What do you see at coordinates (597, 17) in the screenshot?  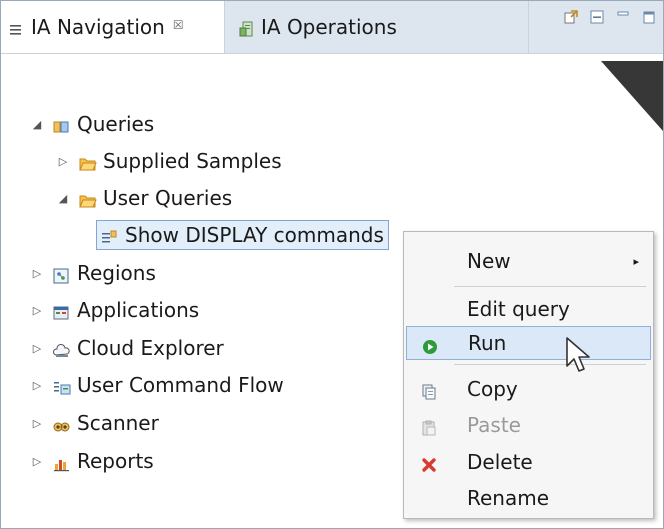 I see `collapse-all-icon` at bounding box center [597, 17].